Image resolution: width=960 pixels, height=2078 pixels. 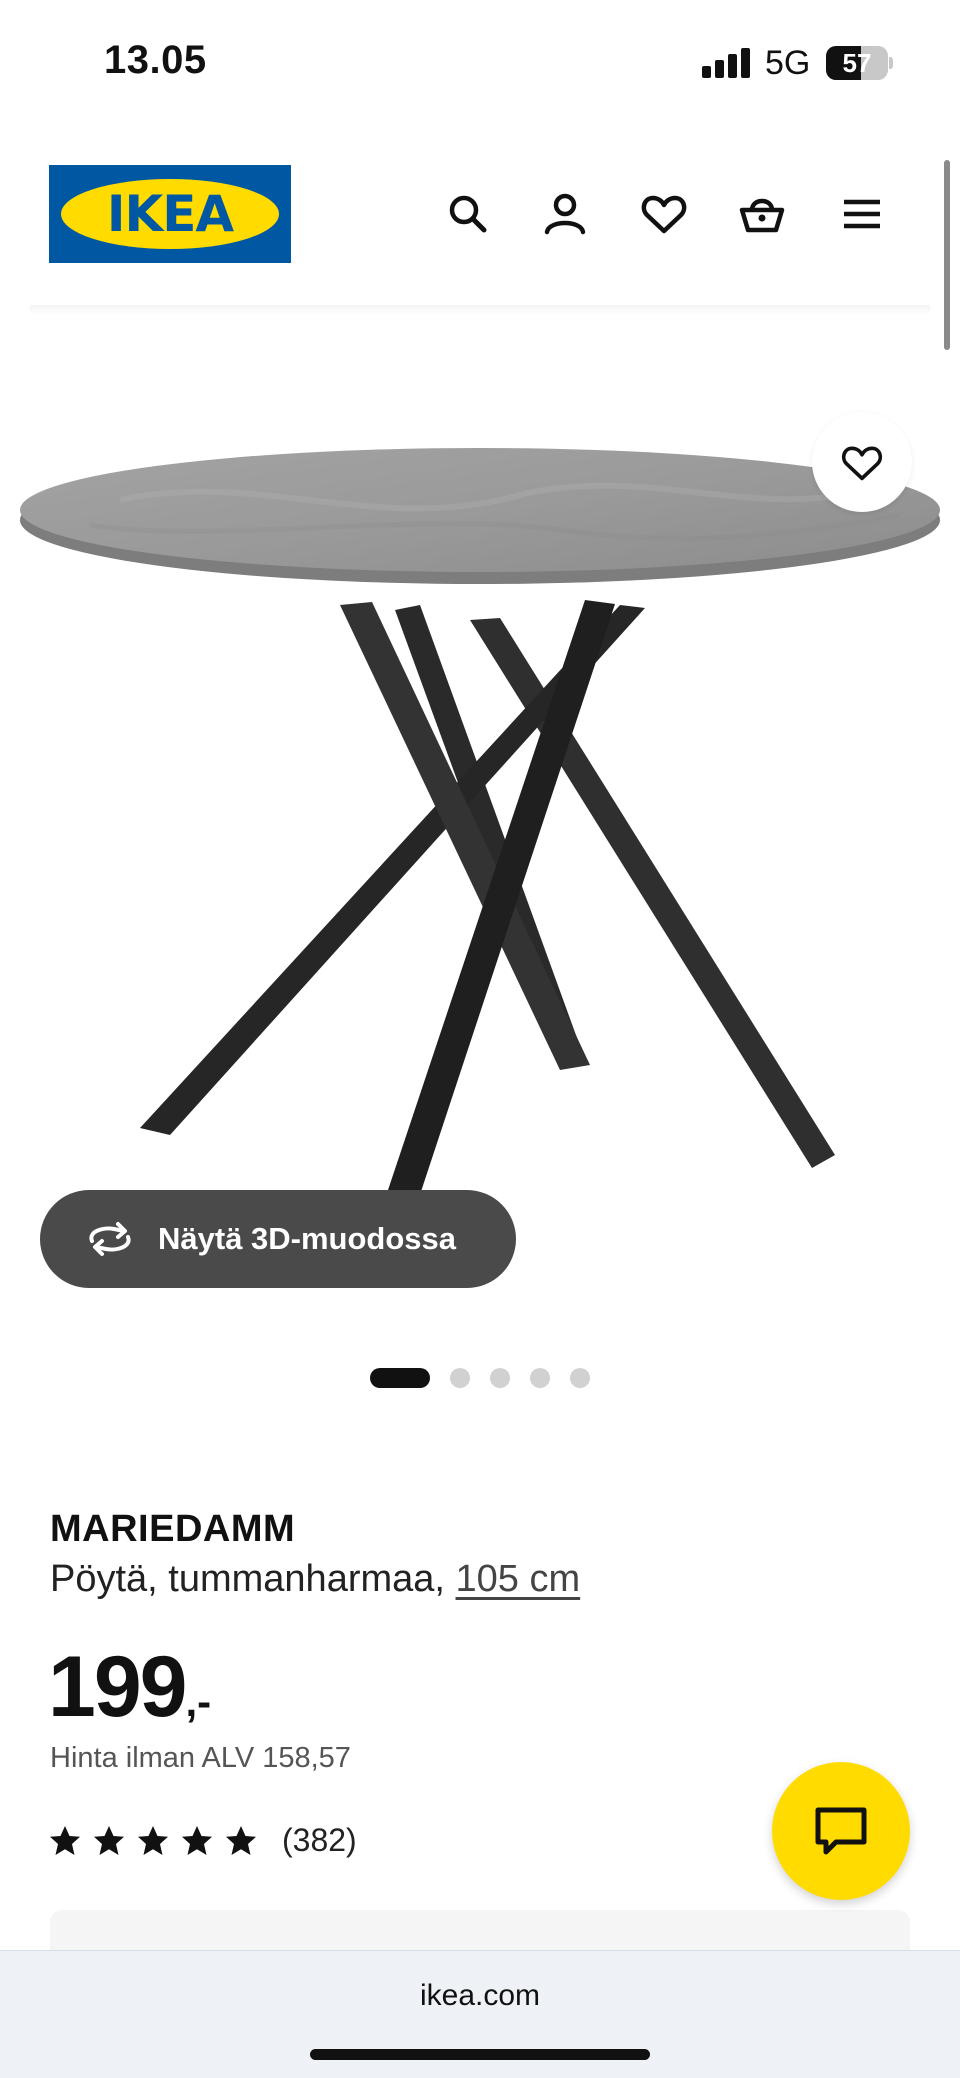 What do you see at coordinates (198, 1701) in the screenshot?
I see `price-suffix: ,-` at bounding box center [198, 1701].